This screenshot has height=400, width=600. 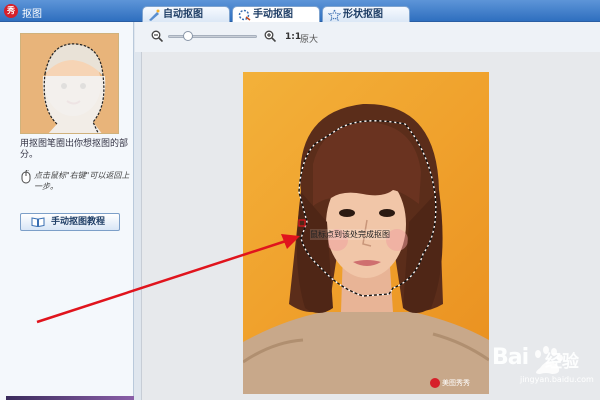 I want to click on watermark-url: jingyan.baidu.com, so click(x=557, y=379).